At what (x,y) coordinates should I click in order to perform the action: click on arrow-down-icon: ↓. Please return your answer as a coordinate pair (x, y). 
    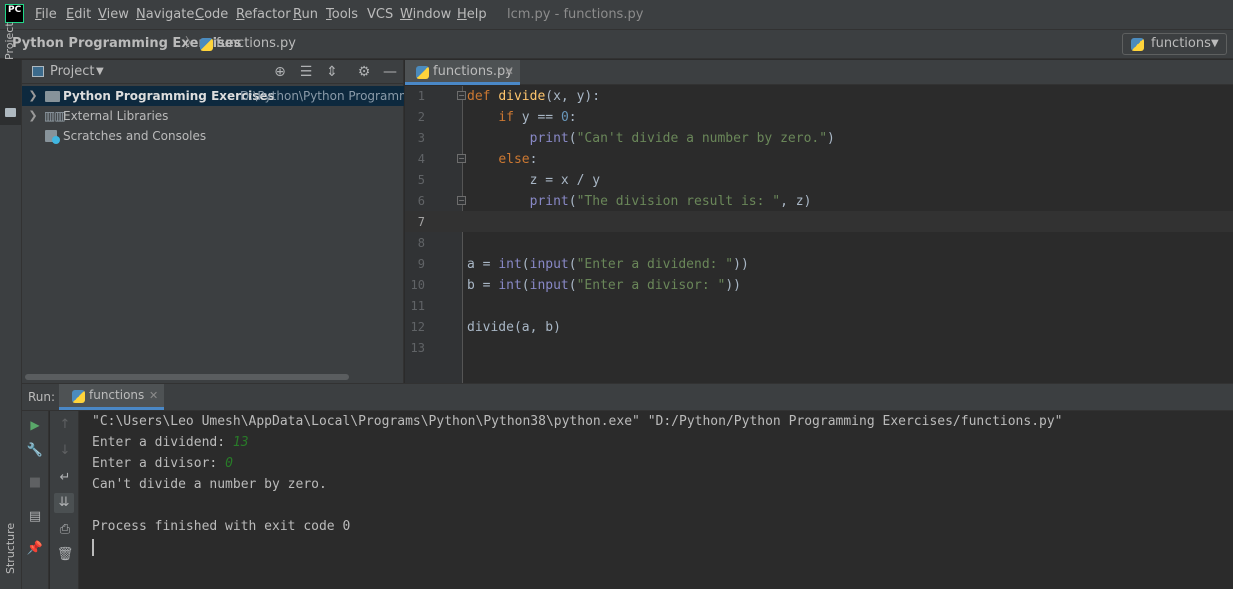
    Looking at the image, I should click on (65, 451).